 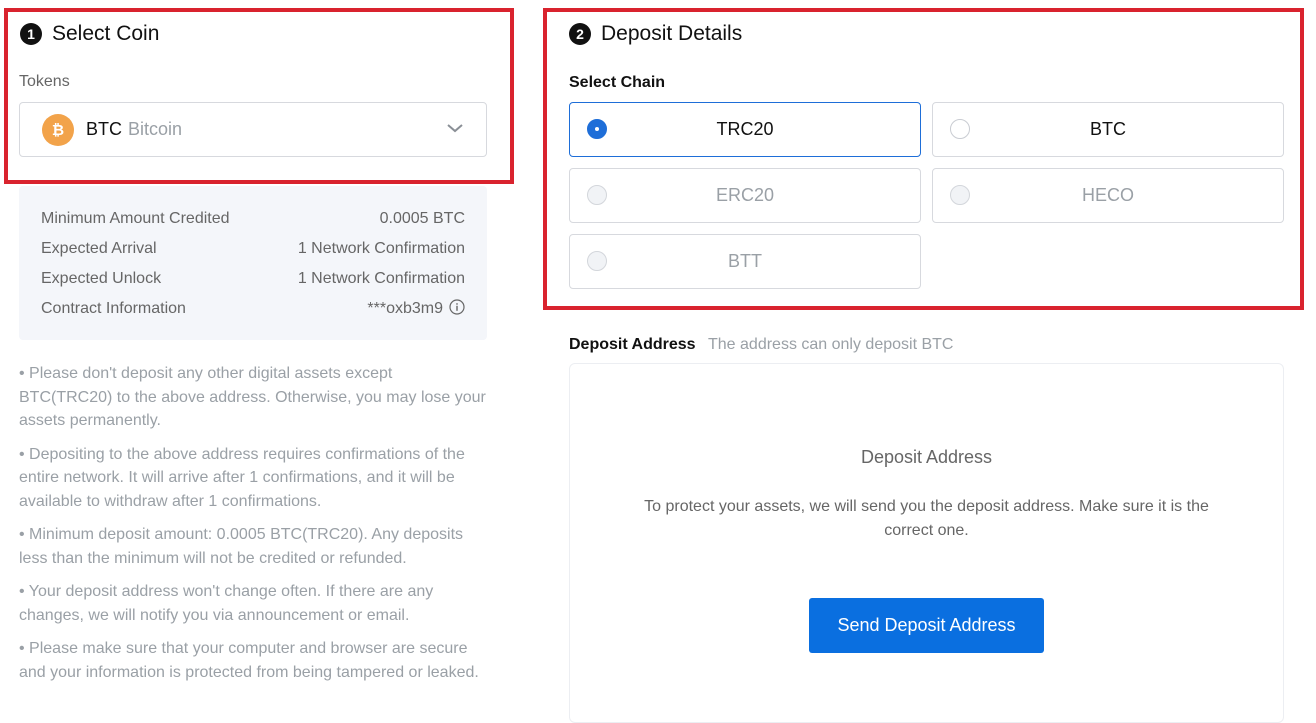 What do you see at coordinates (99, 248) in the screenshot?
I see `info-label: Expected Arrival` at bounding box center [99, 248].